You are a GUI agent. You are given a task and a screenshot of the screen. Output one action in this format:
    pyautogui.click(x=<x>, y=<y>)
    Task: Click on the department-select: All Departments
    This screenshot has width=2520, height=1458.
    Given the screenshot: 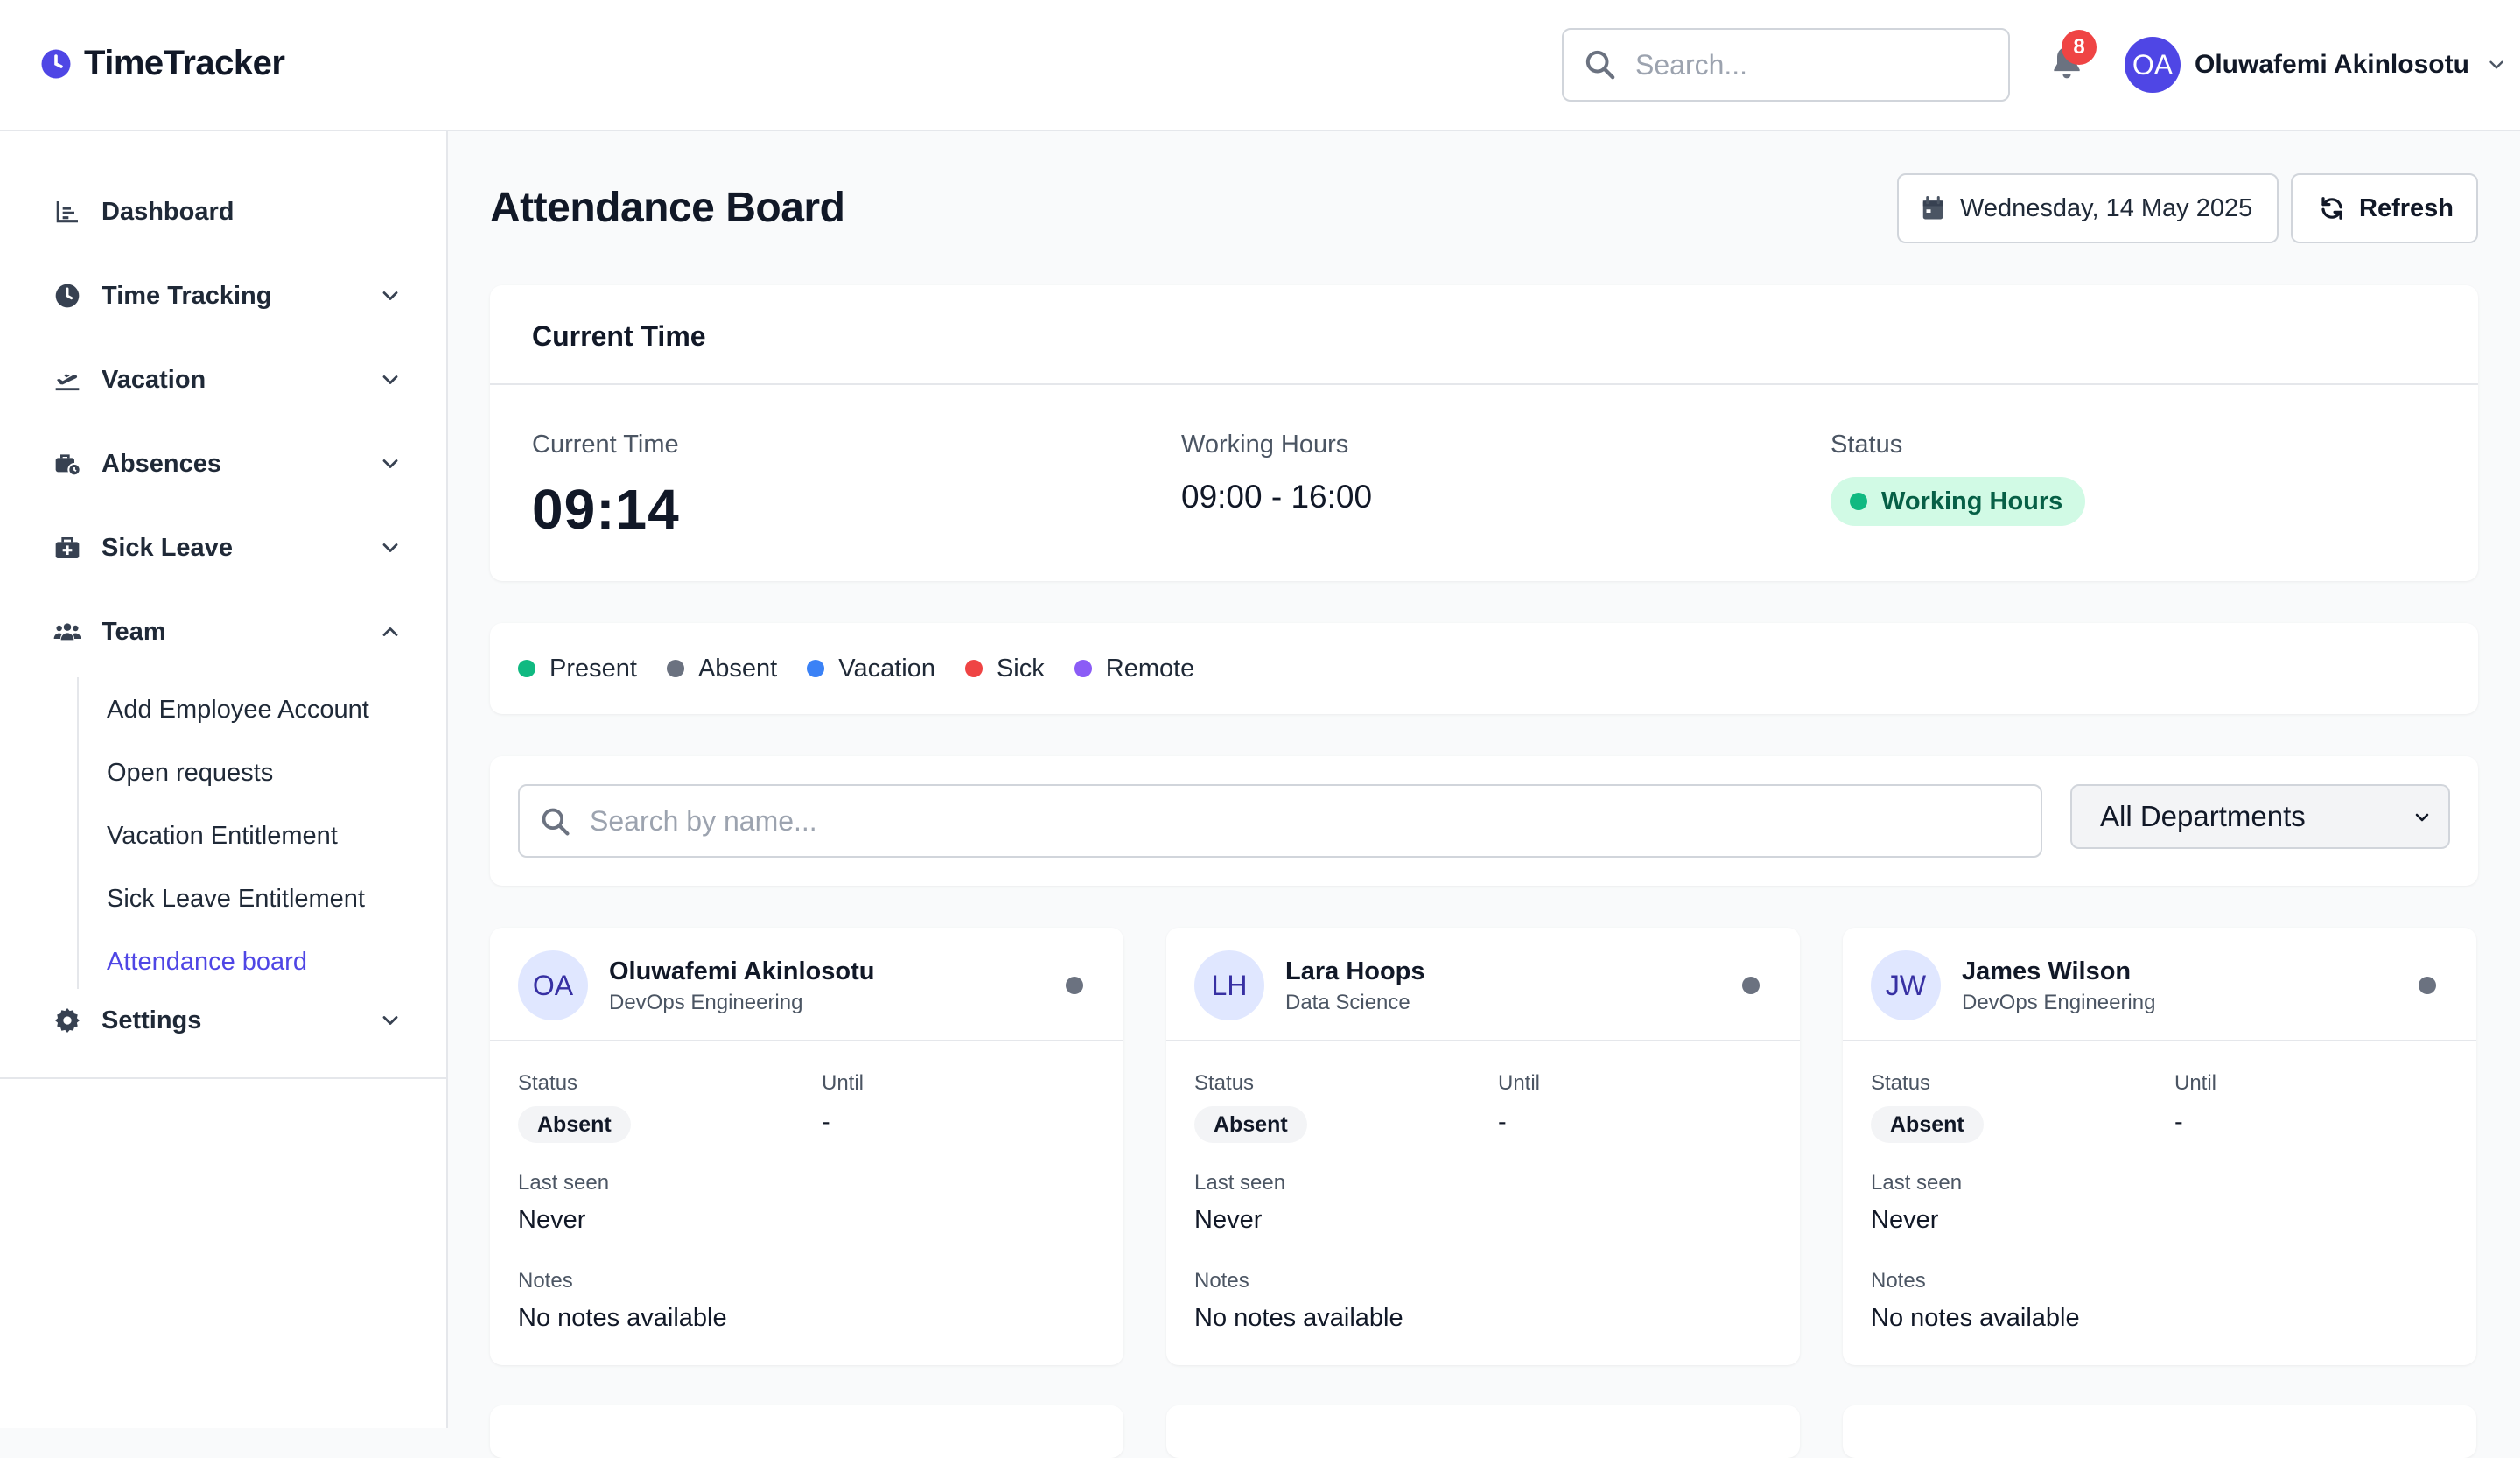 What is the action you would take?
    pyautogui.click(x=2260, y=816)
    